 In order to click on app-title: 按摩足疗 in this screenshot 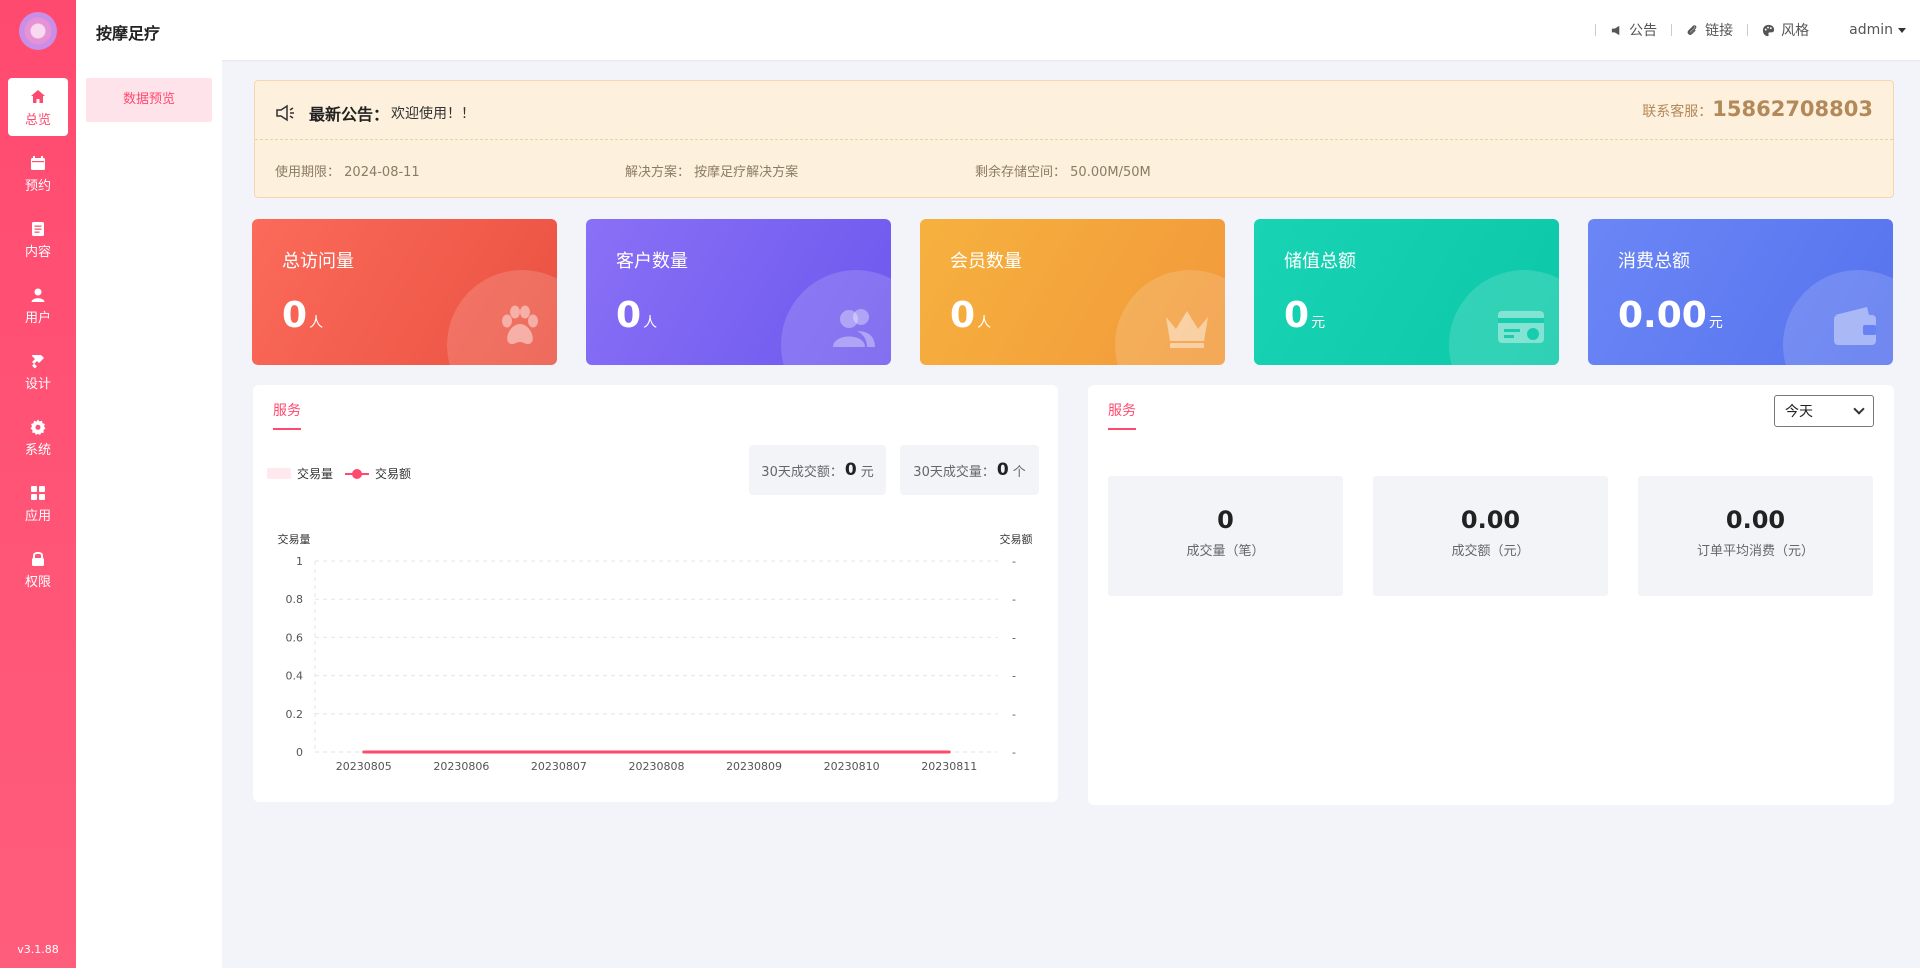, I will do `click(128, 33)`.